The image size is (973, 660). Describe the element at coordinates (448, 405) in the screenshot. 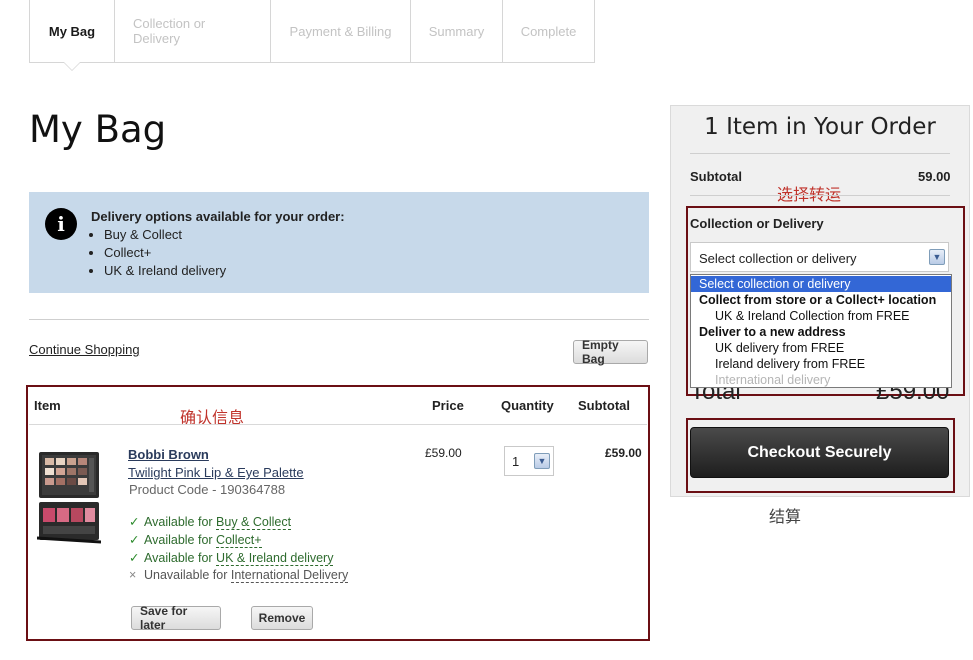

I see `header-price: Price` at that location.